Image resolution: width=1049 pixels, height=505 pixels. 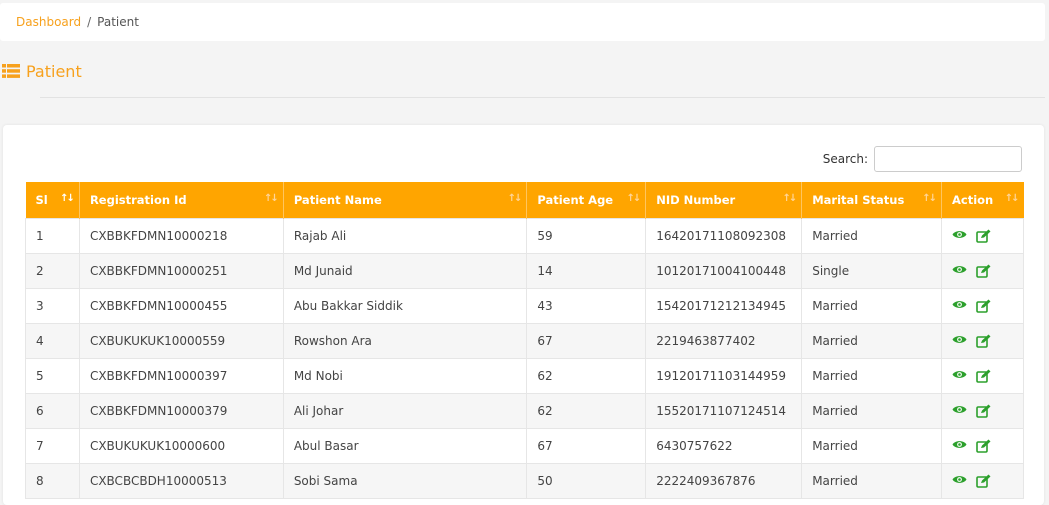 I want to click on cell-reg: CXBCBCBDH10000513, so click(x=181, y=480).